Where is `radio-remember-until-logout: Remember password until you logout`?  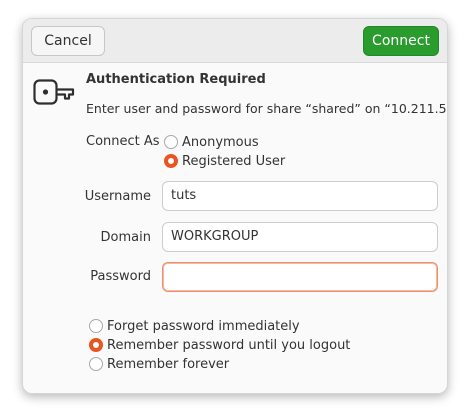 radio-remember-until-logout: Remember password until you logout is located at coordinates (219, 345).